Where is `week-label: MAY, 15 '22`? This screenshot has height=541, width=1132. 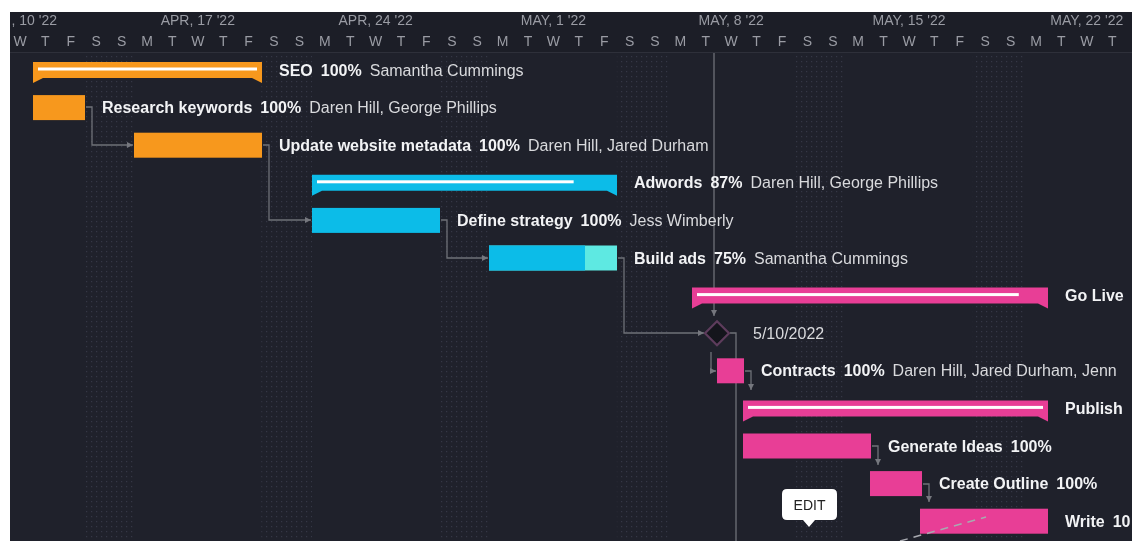
week-label: MAY, 15 '22 is located at coordinates (909, 20).